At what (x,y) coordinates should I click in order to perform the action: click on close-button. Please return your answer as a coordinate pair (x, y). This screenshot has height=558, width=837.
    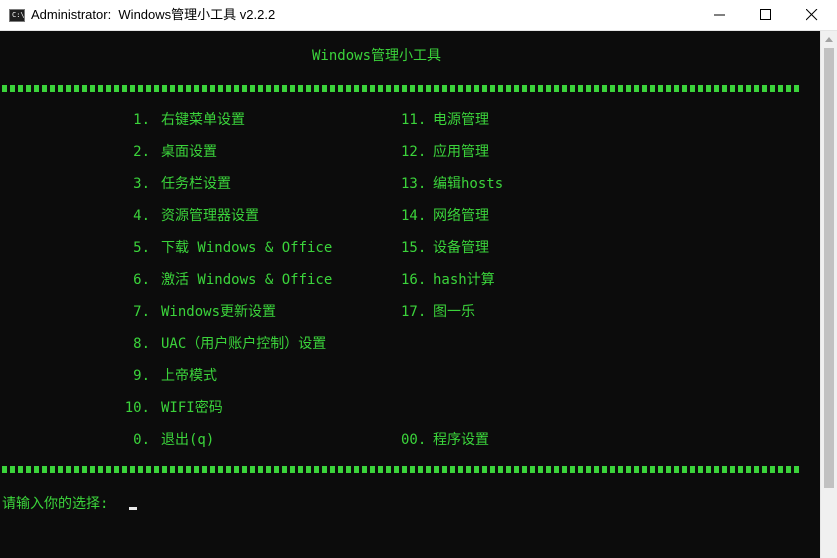
    Looking at the image, I should click on (812, 15).